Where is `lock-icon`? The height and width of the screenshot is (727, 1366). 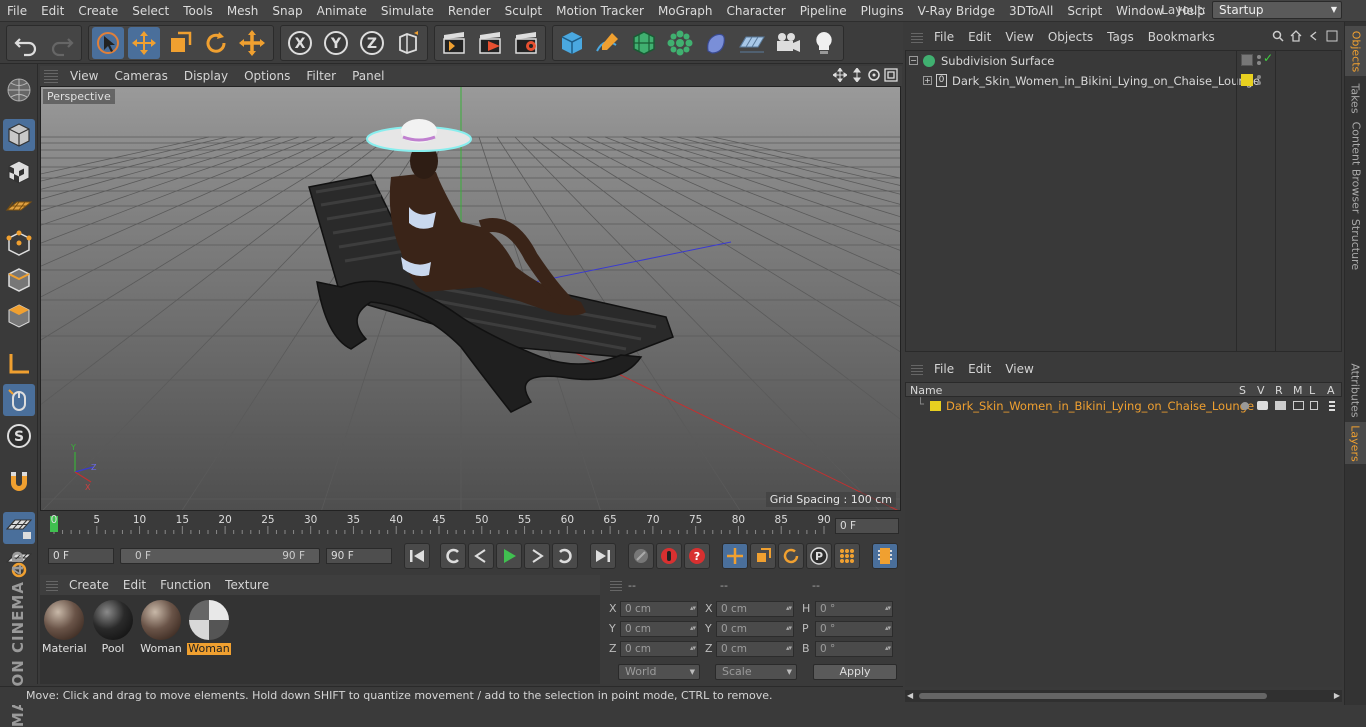
lock-icon is located at coordinates (1314, 405).